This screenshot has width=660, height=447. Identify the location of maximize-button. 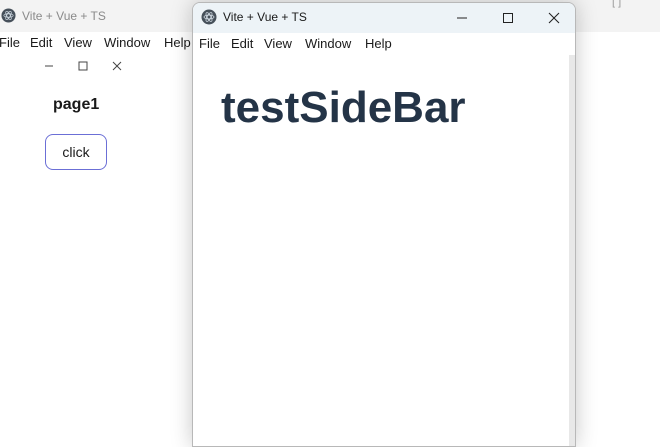
(508, 18).